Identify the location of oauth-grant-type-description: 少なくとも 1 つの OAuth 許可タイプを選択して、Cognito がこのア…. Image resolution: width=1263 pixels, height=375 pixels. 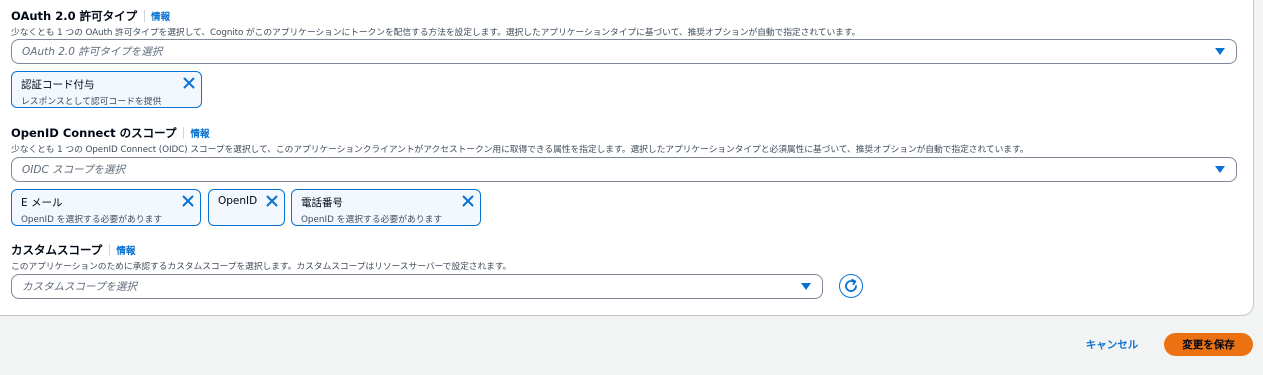
(436, 33).